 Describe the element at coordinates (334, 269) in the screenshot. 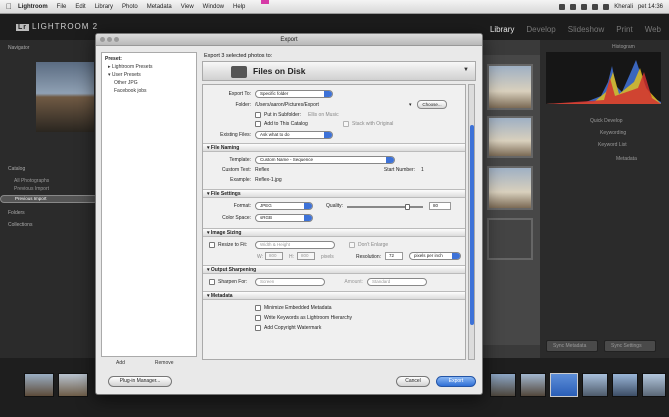

I see `output-sharpening-section-header: ▾ Output Sharpening` at that location.